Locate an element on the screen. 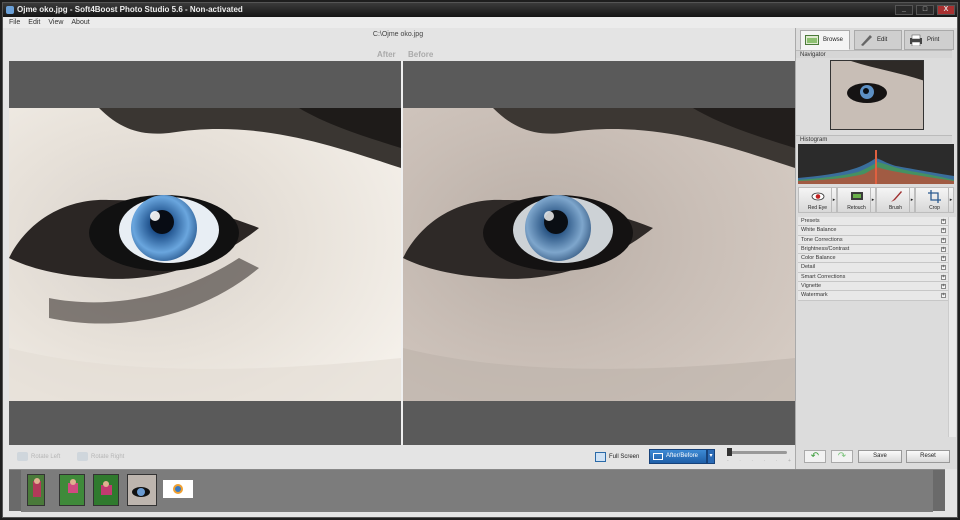 The width and height of the screenshot is (960, 520). browse-icon is located at coordinates (812, 40).